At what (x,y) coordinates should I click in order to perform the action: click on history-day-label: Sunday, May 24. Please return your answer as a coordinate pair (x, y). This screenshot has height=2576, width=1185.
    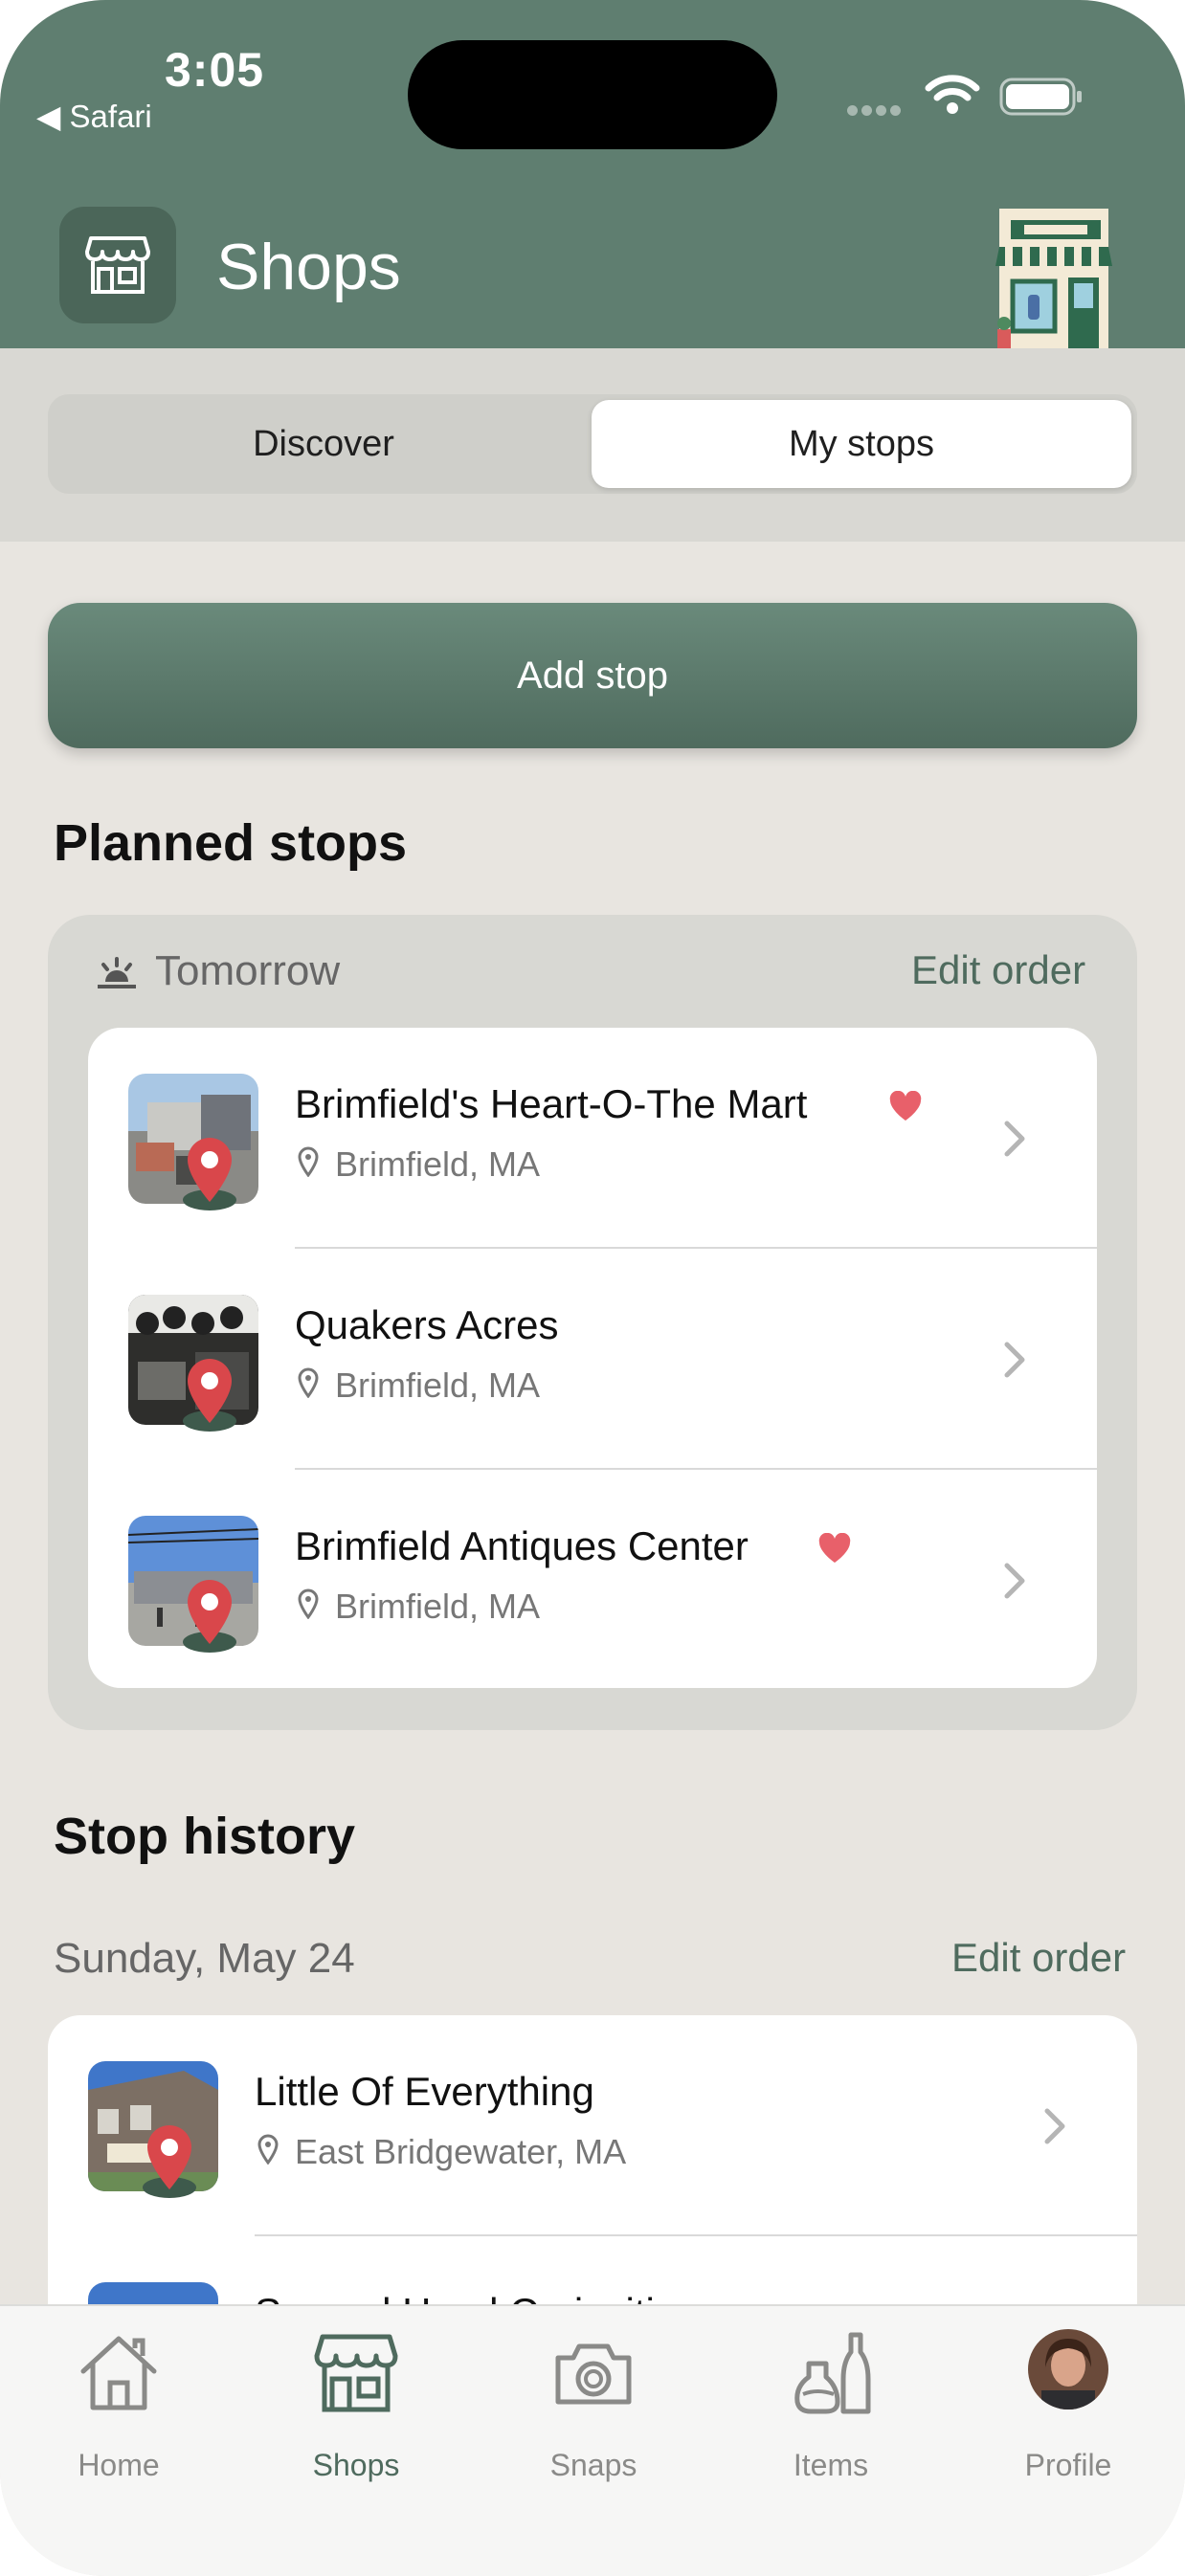
    Looking at the image, I should click on (204, 1958).